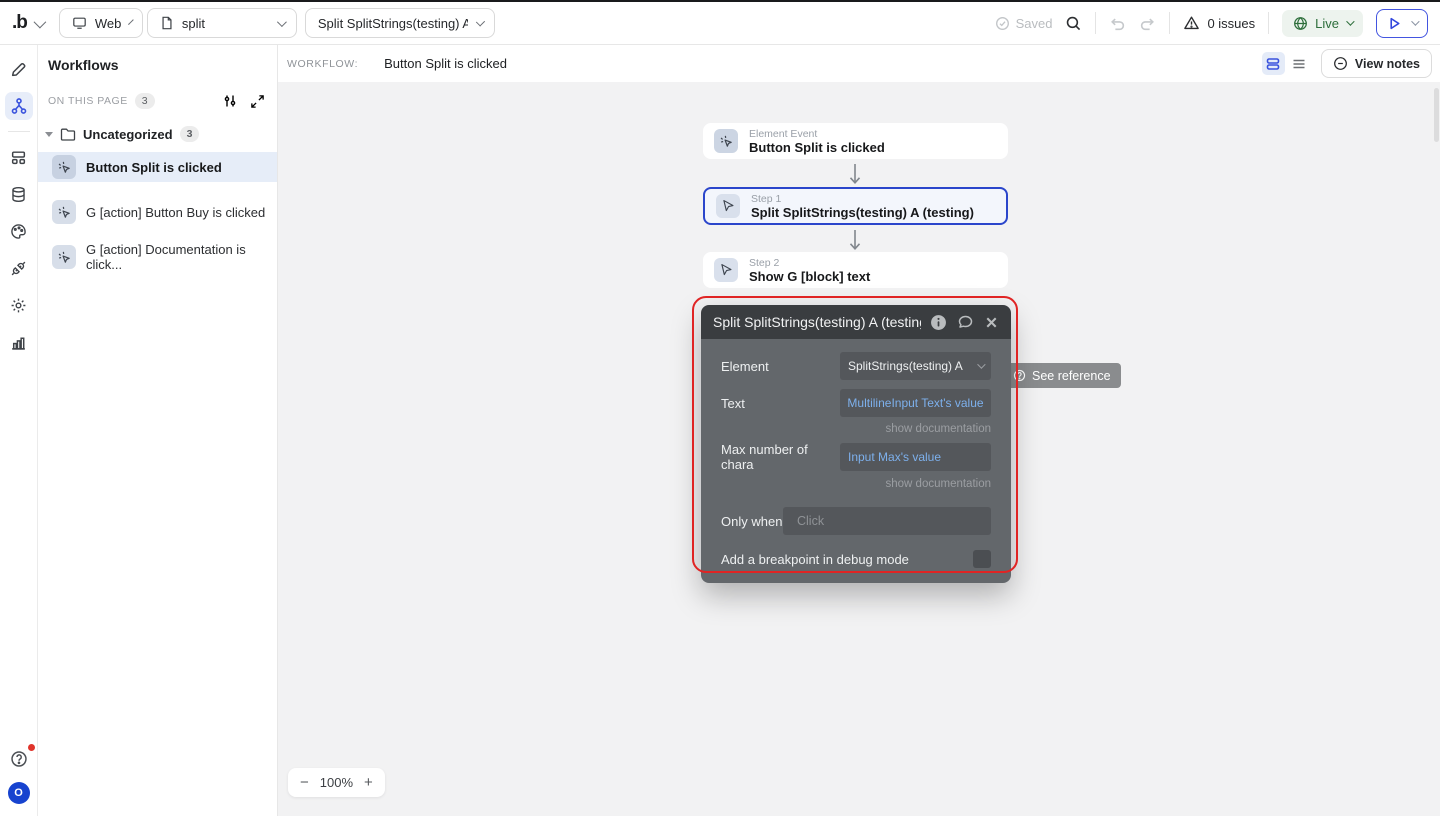  I want to click on search-button, so click(1073, 23).